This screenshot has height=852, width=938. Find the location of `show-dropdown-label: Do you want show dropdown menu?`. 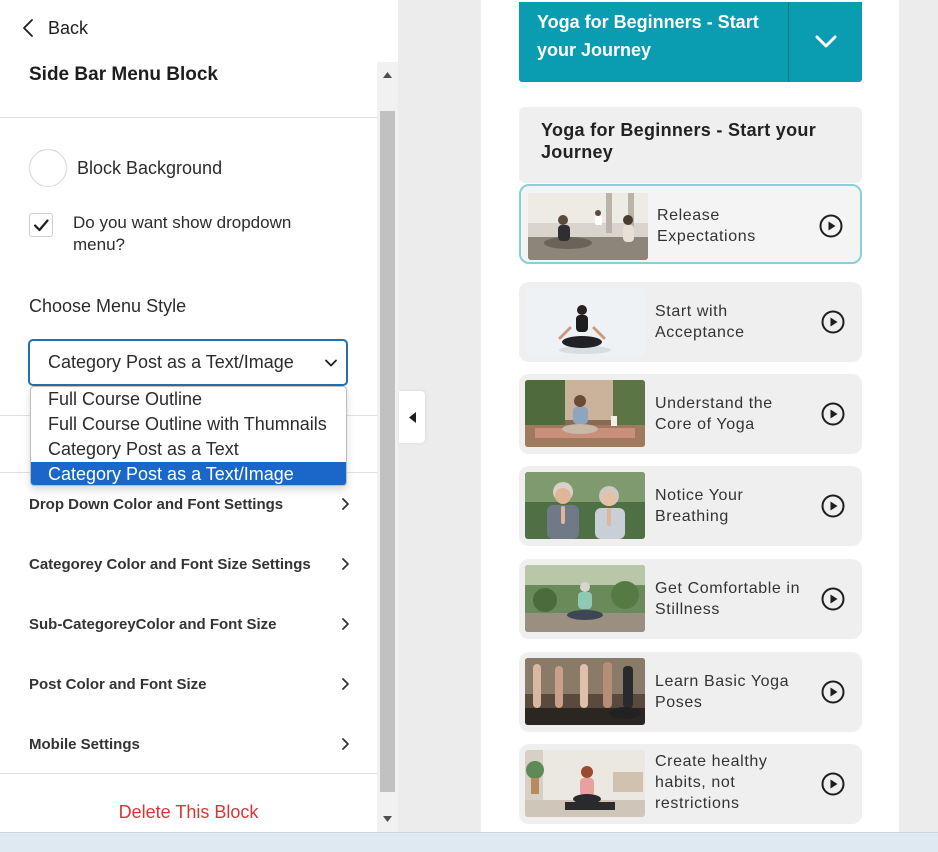

show-dropdown-label: Do you want show dropdown menu? is located at coordinates (182, 233).